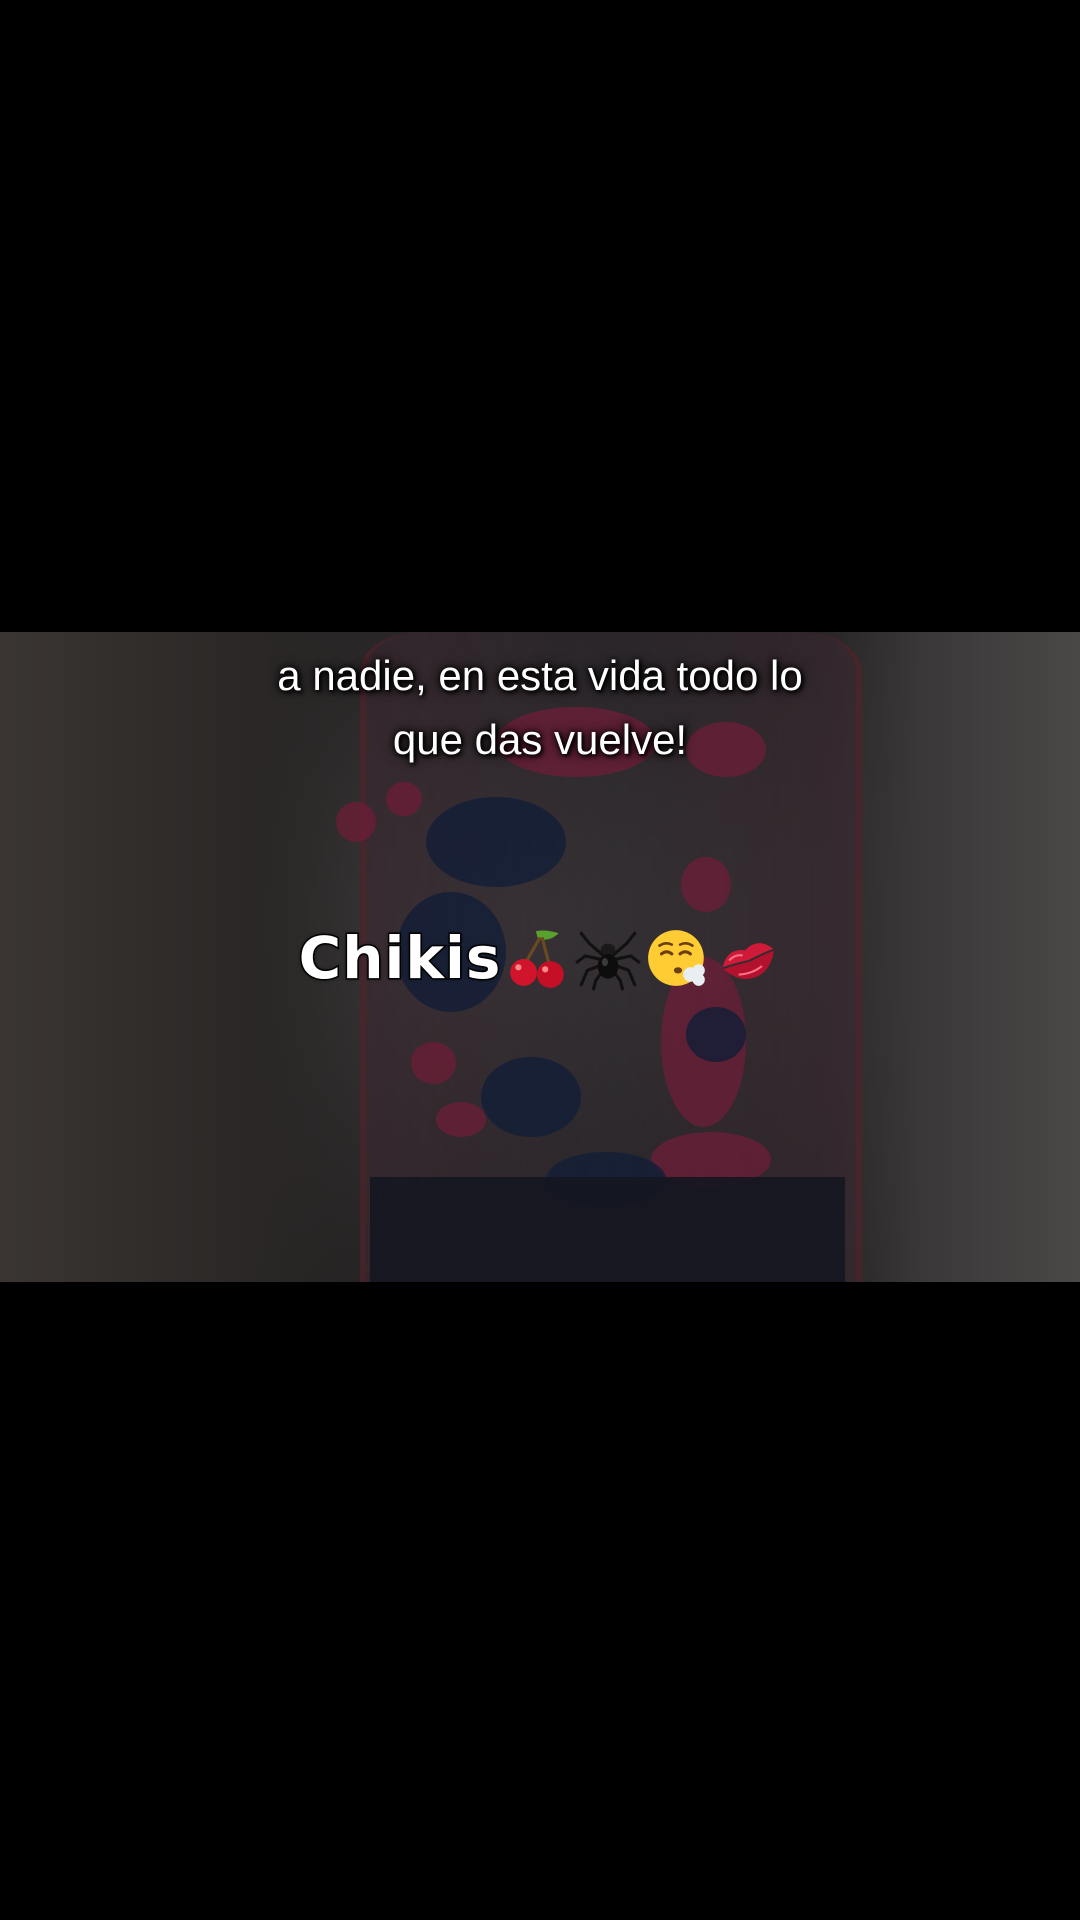 This screenshot has width=1080, height=1920. I want to click on spider-icon, so click(608, 961).